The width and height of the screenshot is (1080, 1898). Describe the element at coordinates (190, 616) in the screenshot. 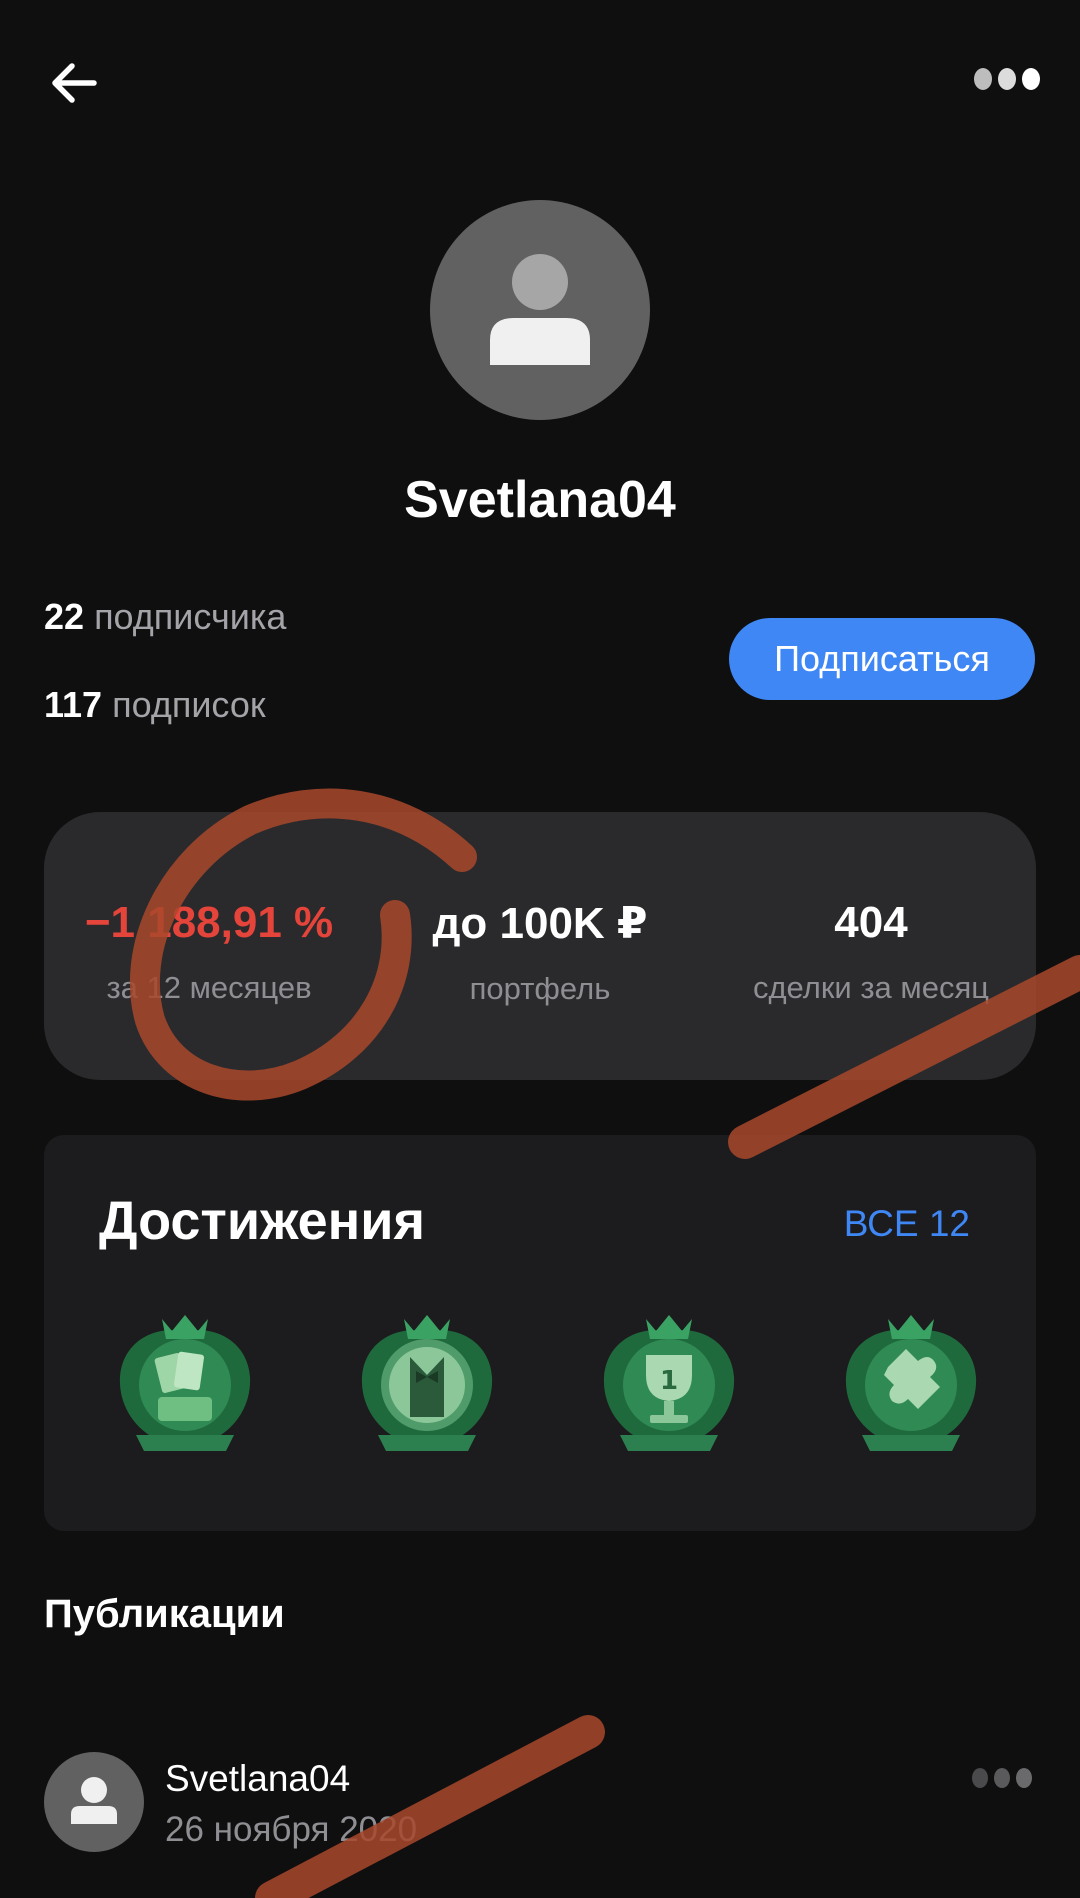

I see `followers-label: подписчика` at that location.